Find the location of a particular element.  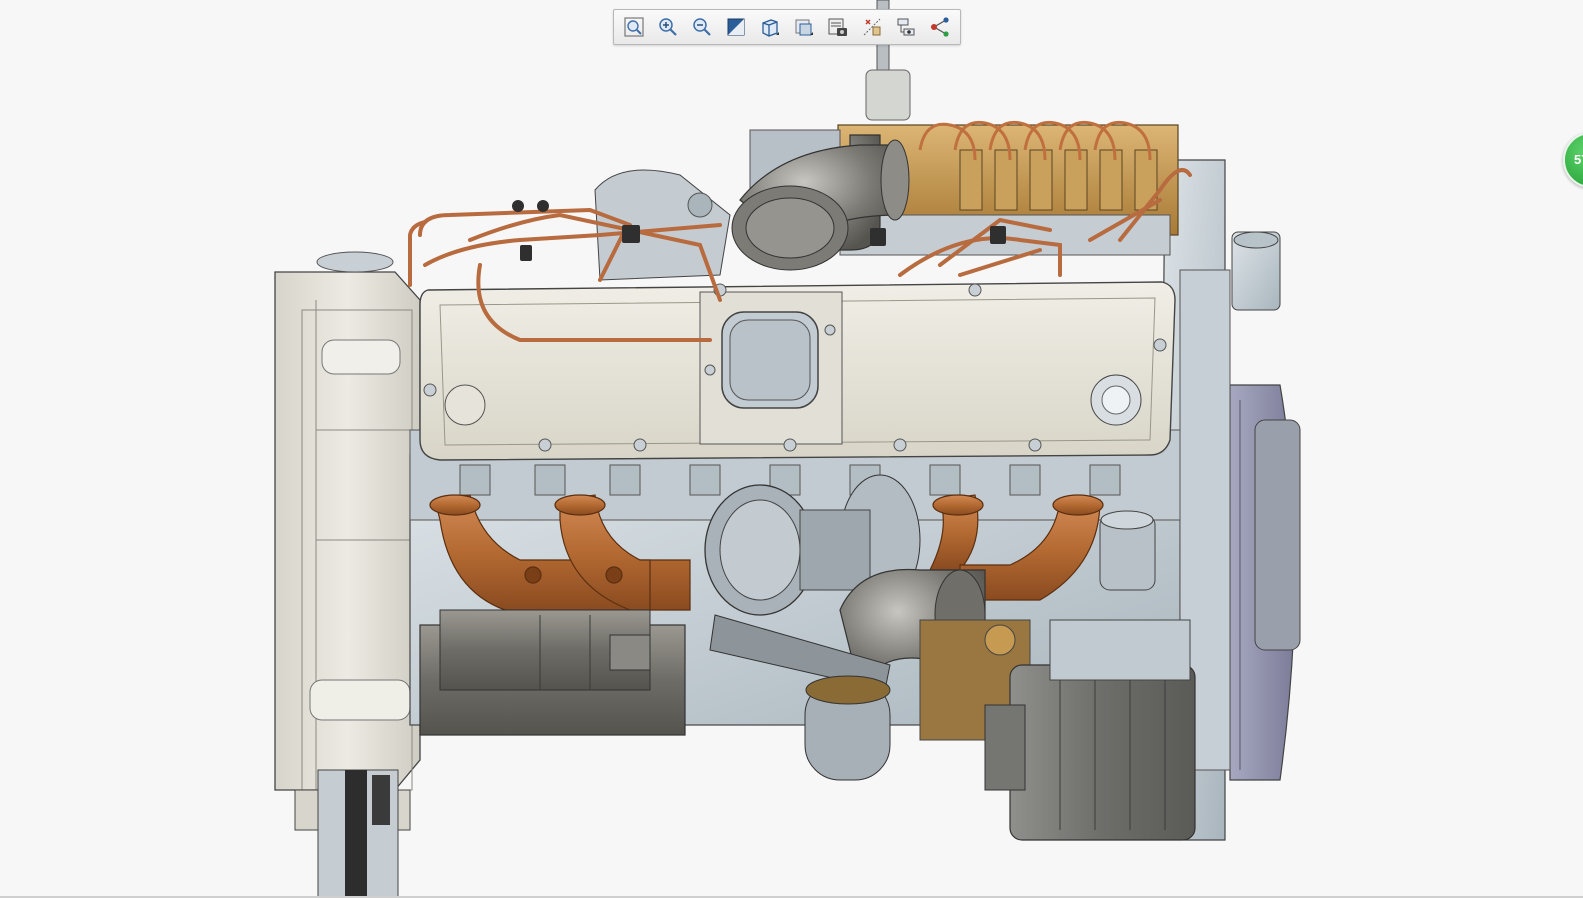

crank-pulley is located at coordinates (1265, 582).